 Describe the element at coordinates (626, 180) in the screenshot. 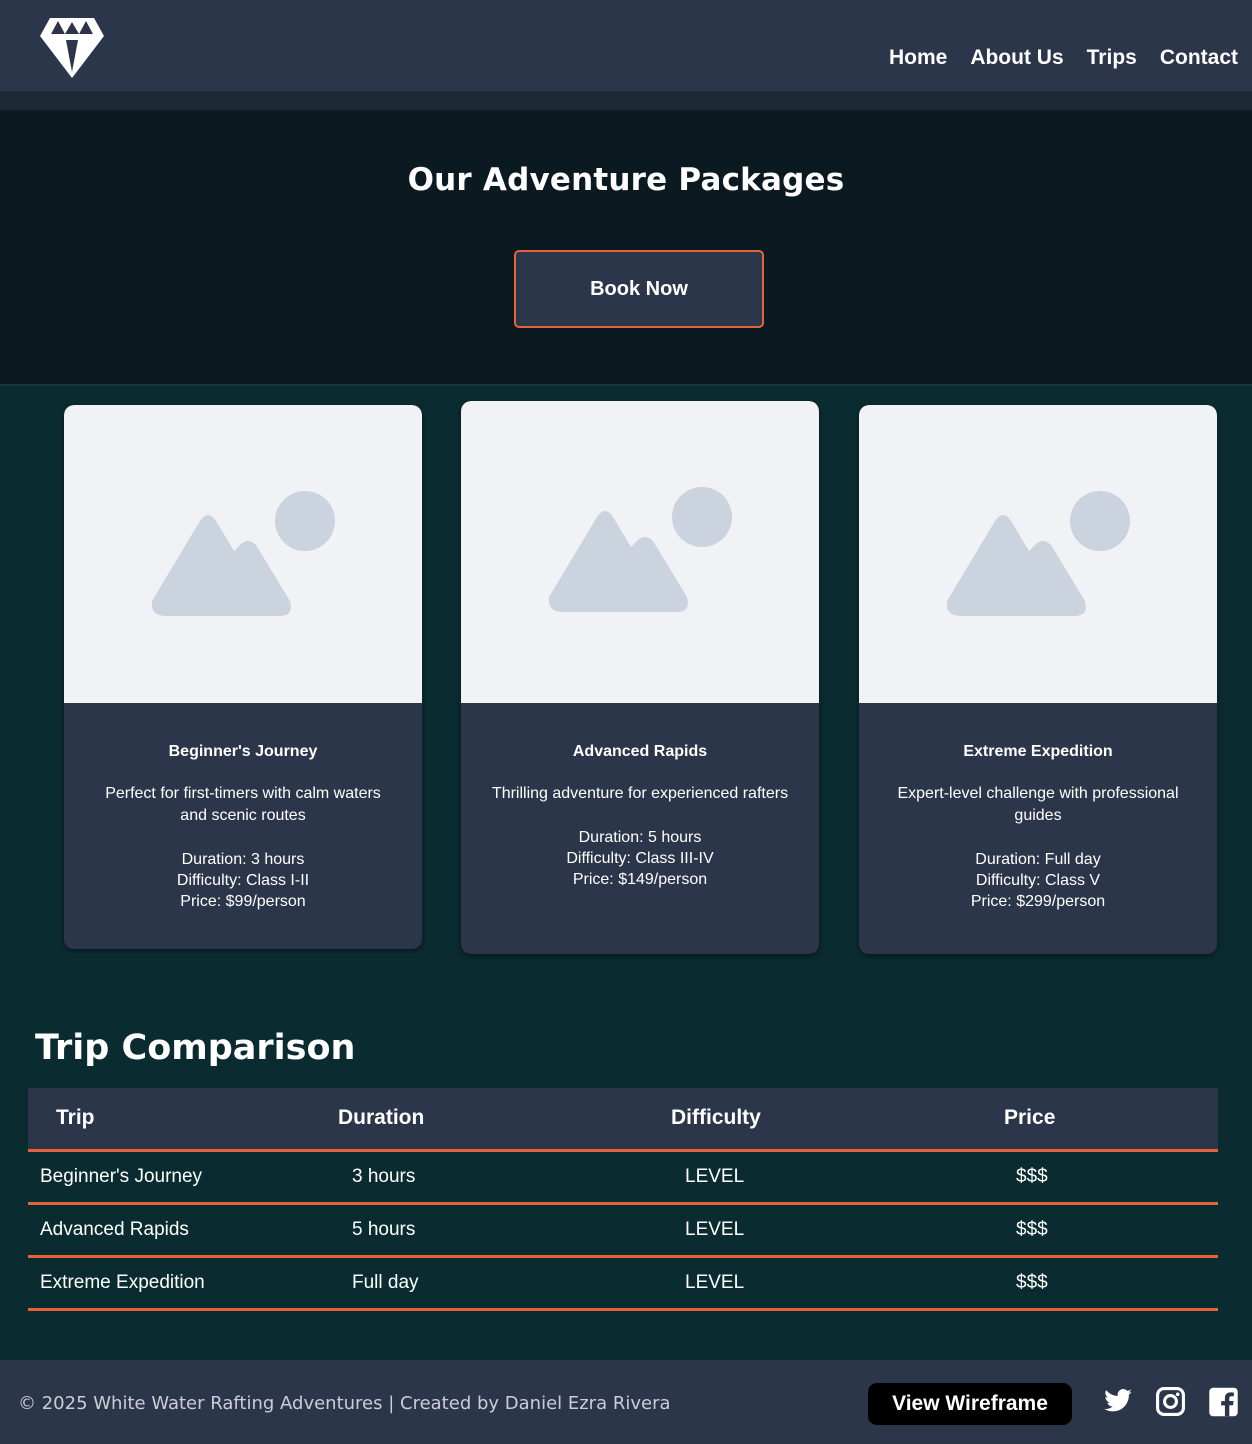

I see `hero-title: Our Adventure Packages` at that location.